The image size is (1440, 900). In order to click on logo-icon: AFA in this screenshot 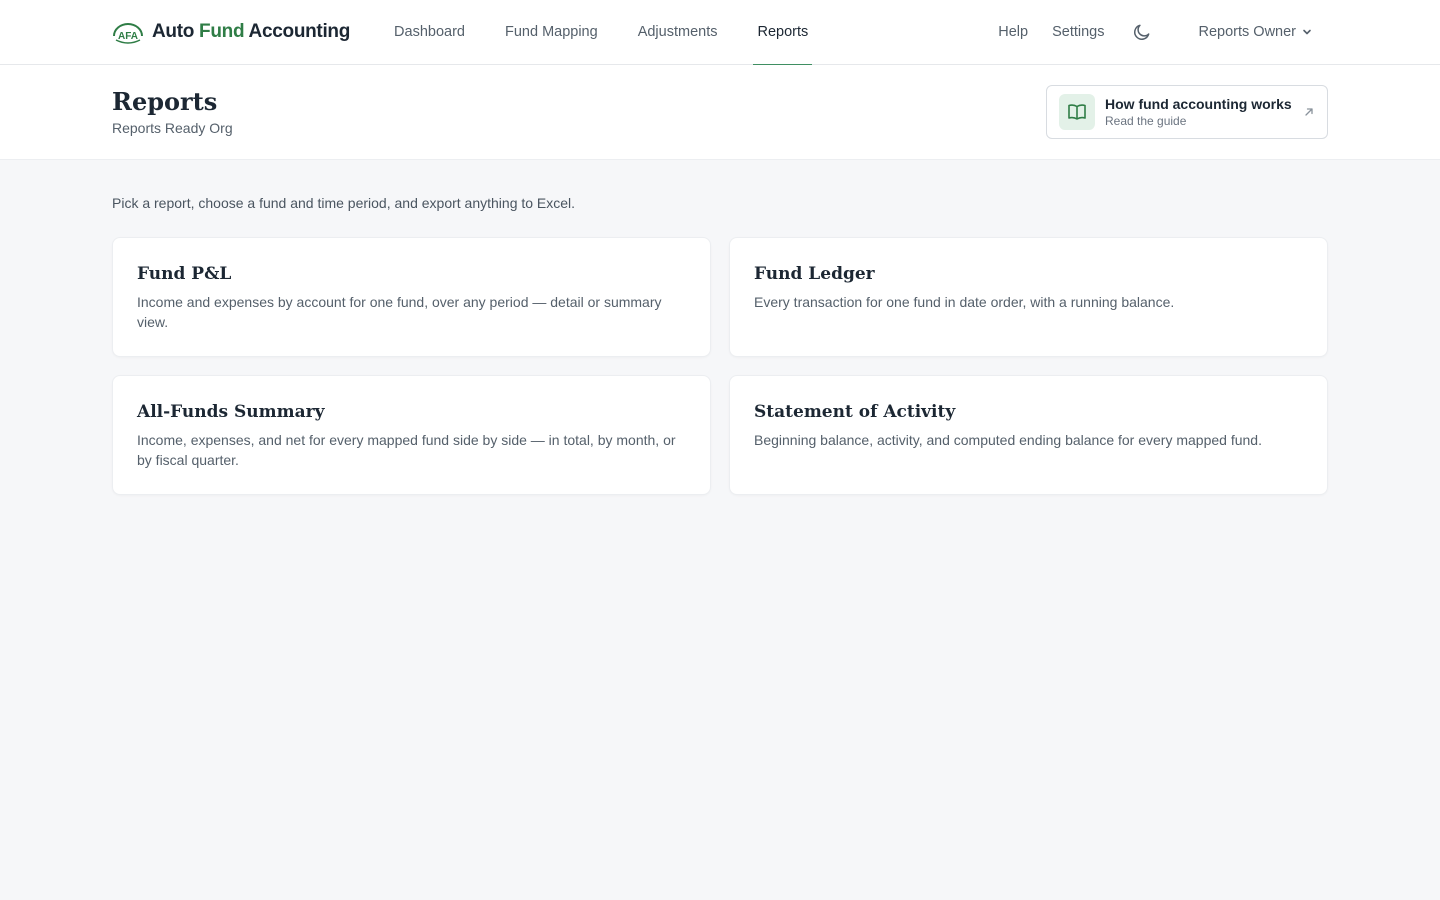, I will do `click(128, 33)`.